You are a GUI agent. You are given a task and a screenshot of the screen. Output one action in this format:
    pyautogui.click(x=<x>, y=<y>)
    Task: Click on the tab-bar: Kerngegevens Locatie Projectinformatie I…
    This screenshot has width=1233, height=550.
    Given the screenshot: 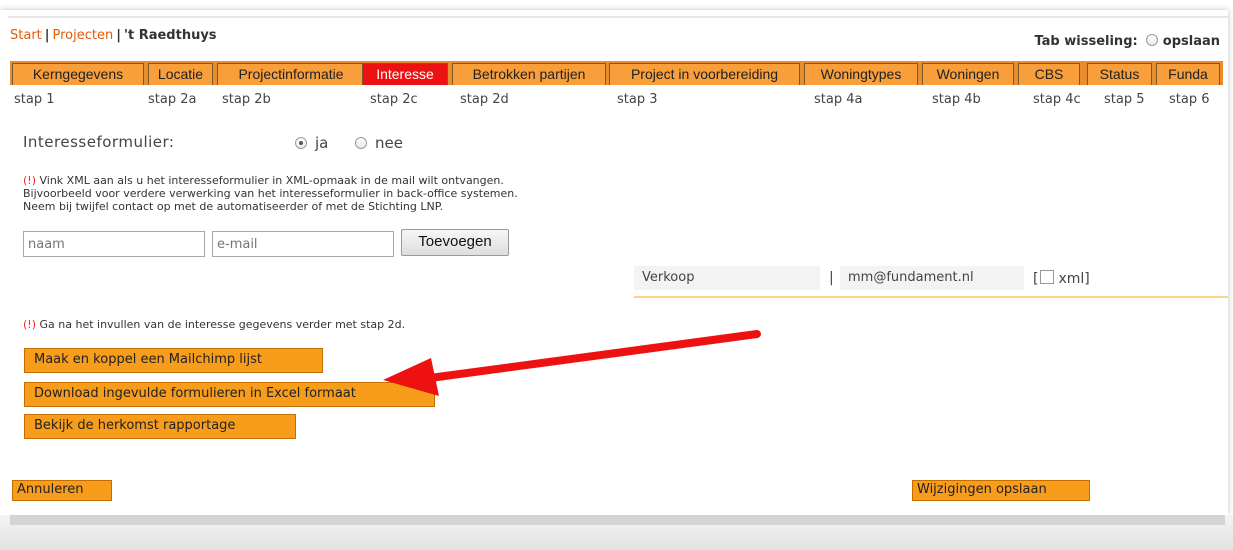 What is the action you would take?
    pyautogui.click(x=616, y=73)
    